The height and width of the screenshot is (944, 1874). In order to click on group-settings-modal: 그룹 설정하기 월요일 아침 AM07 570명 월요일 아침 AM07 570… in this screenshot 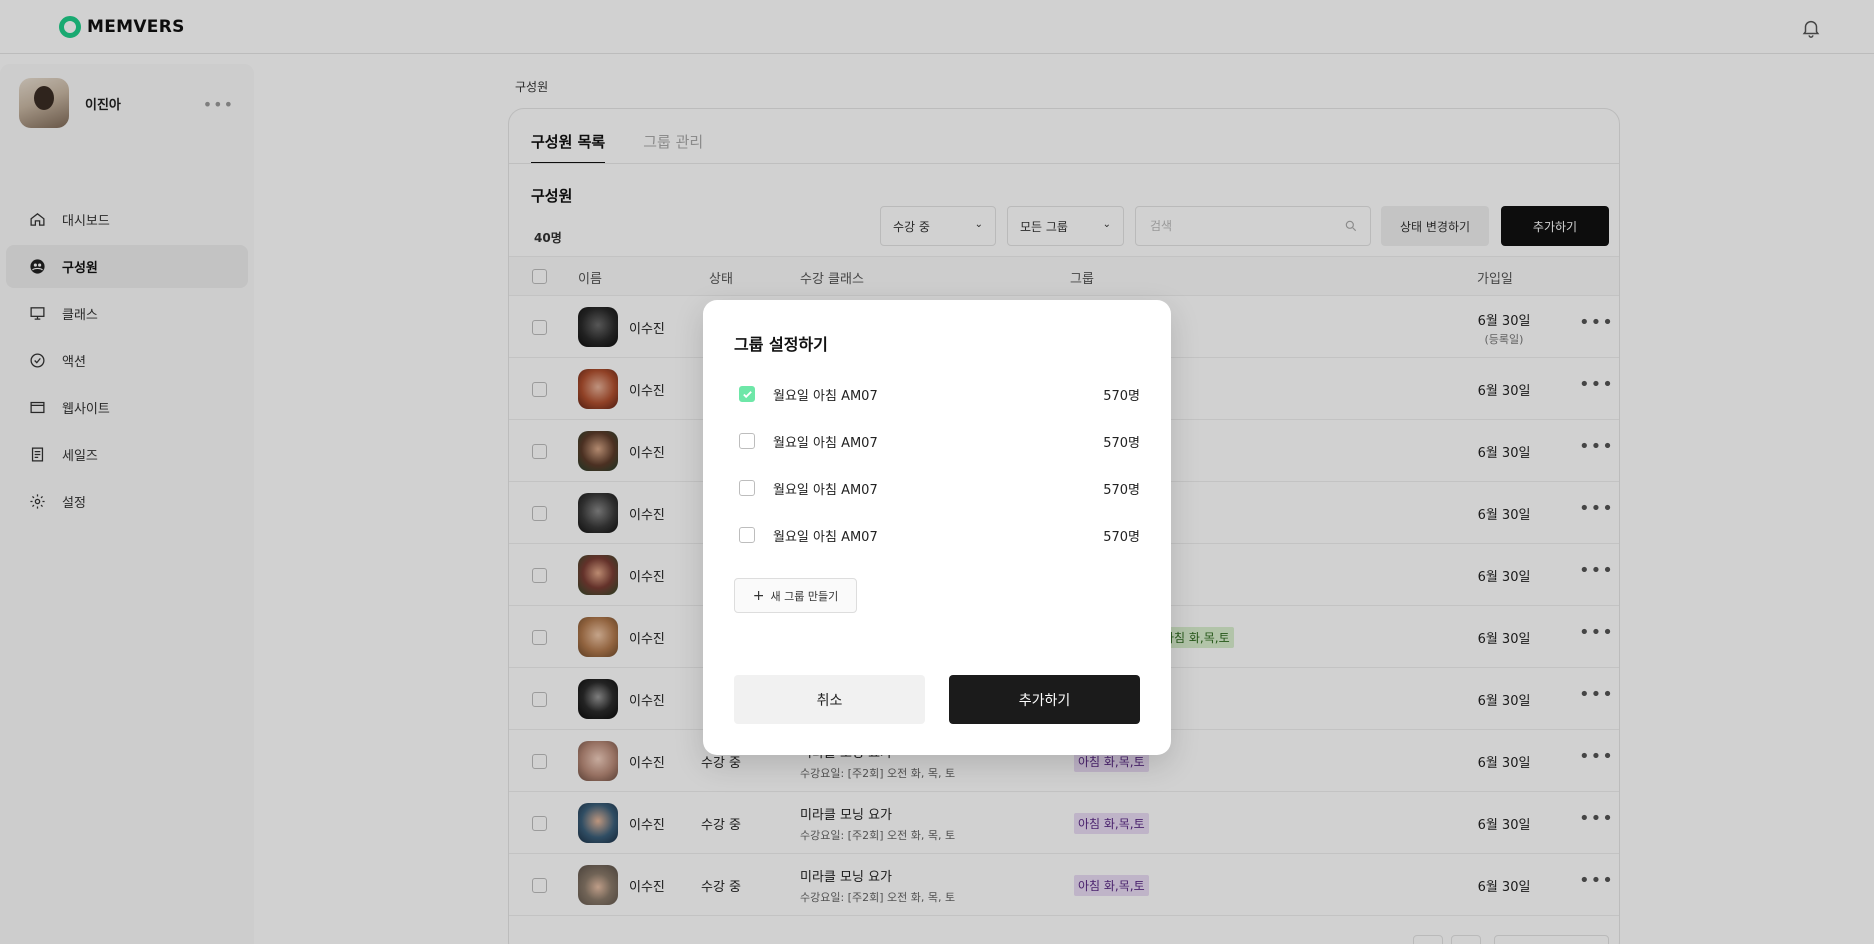, I will do `click(937, 527)`.